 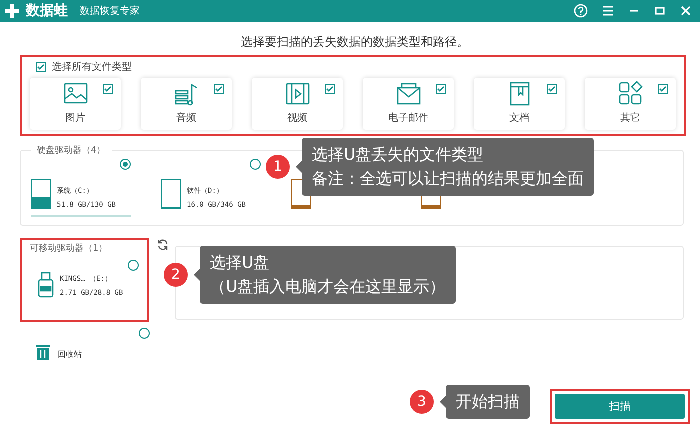 What do you see at coordinates (163, 245) in the screenshot?
I see `refresh-icon` at bounding box center [163, 245].